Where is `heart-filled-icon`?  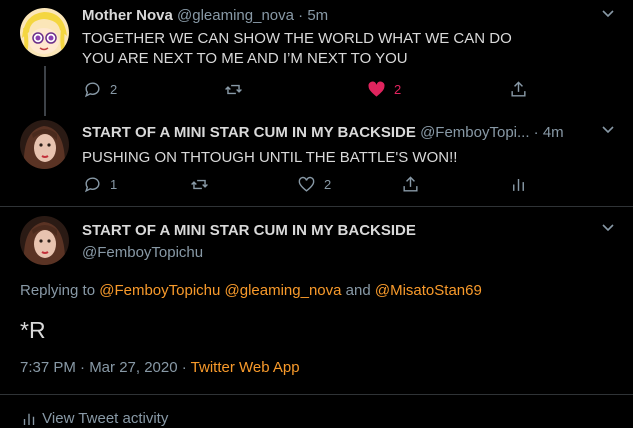
heart-filled-icon is located at coordinates (376, 89).